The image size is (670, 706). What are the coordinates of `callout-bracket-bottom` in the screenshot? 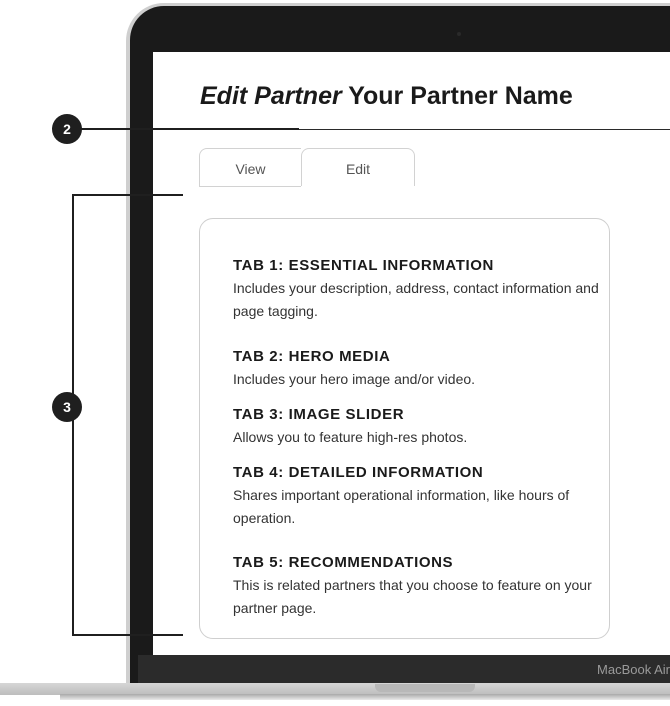 It's located at (127, 635).